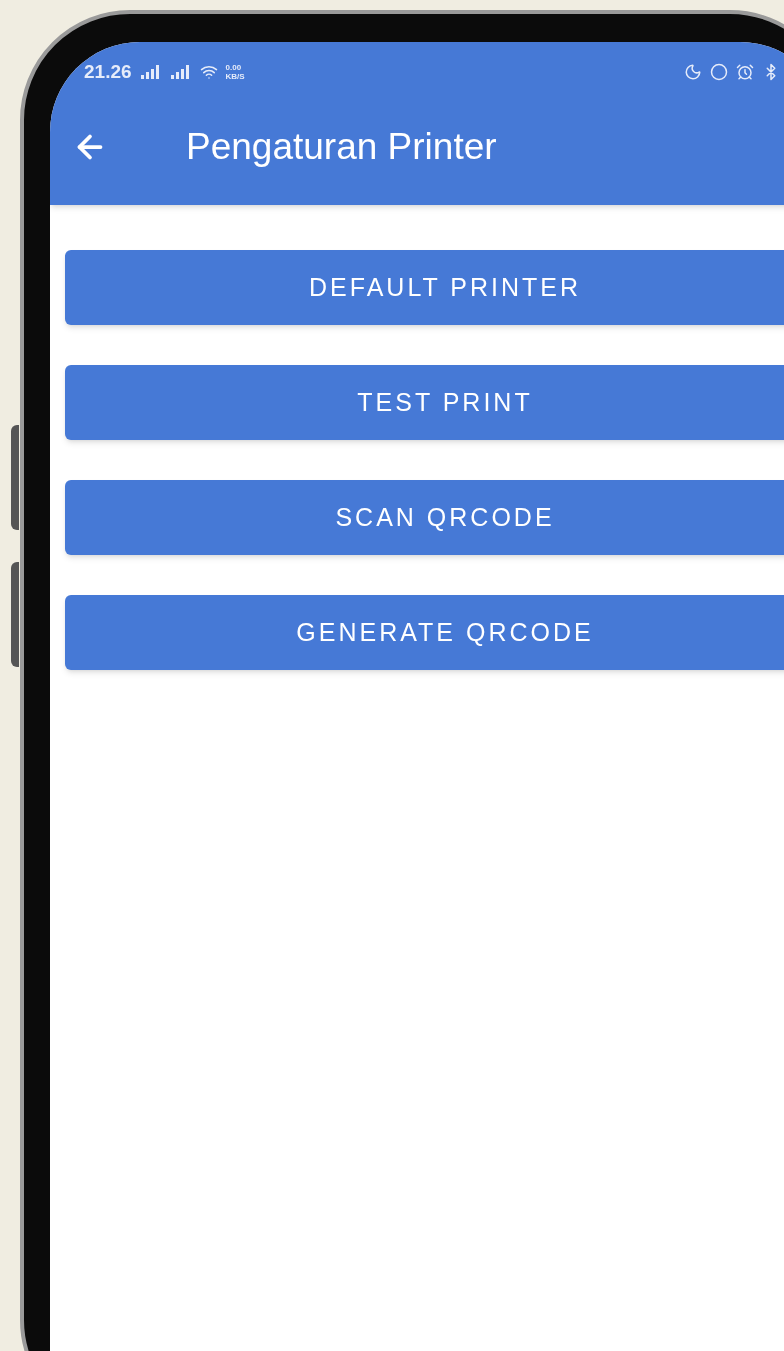  Describe the element at coordinates (424, 632) in the screenshot. I see `action-button: GENERATE QRCODE` at that location.